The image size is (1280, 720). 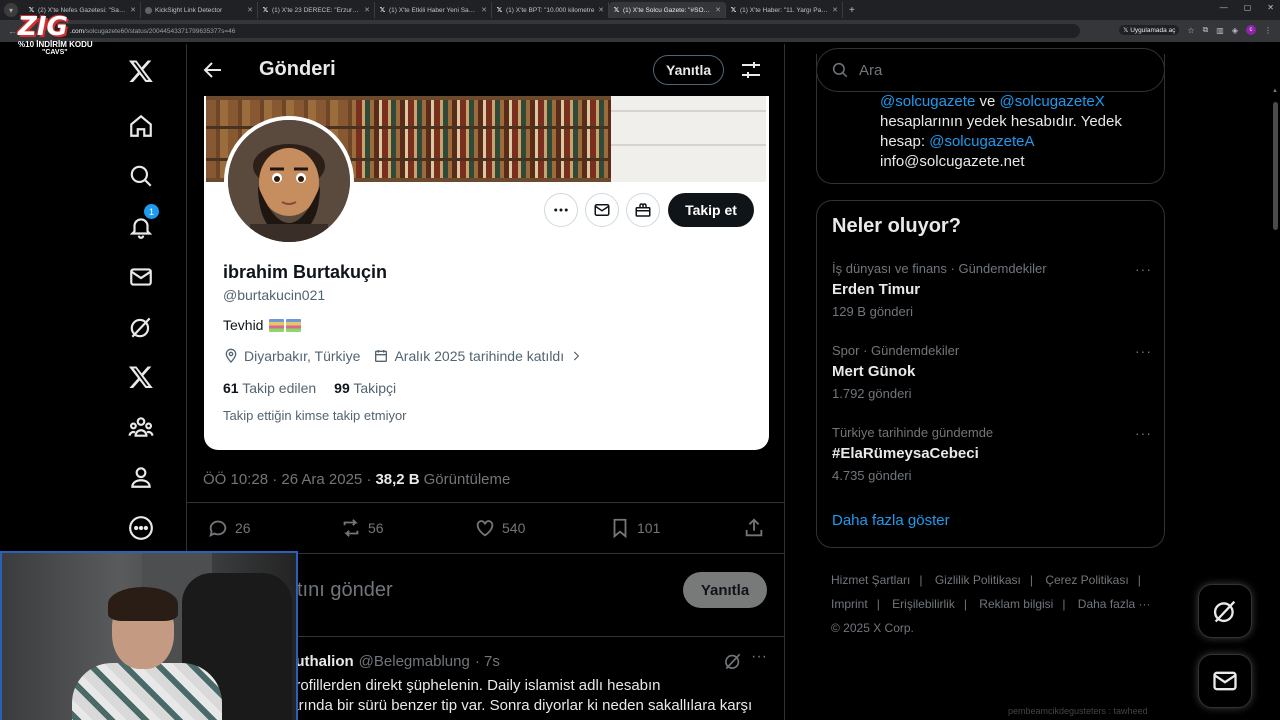 I want to click on books-emoji-icon, so click(x=285, y=325).